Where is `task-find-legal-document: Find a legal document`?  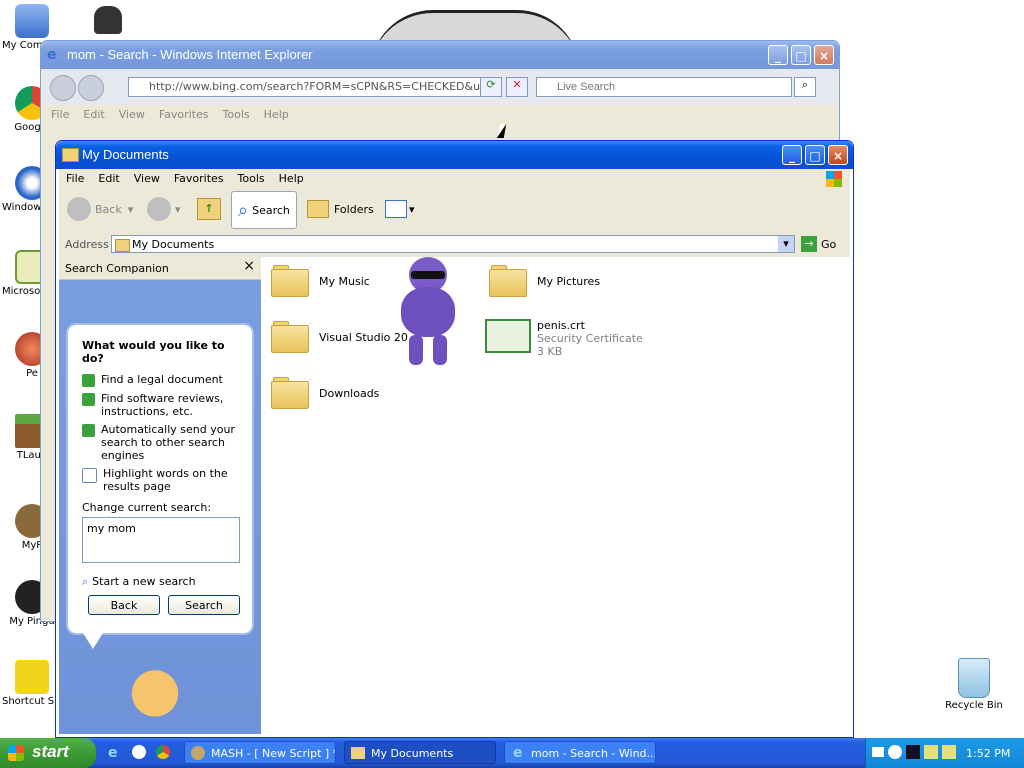 task-find-legal-document: Find a legal document is located at coordinates (162, 380).